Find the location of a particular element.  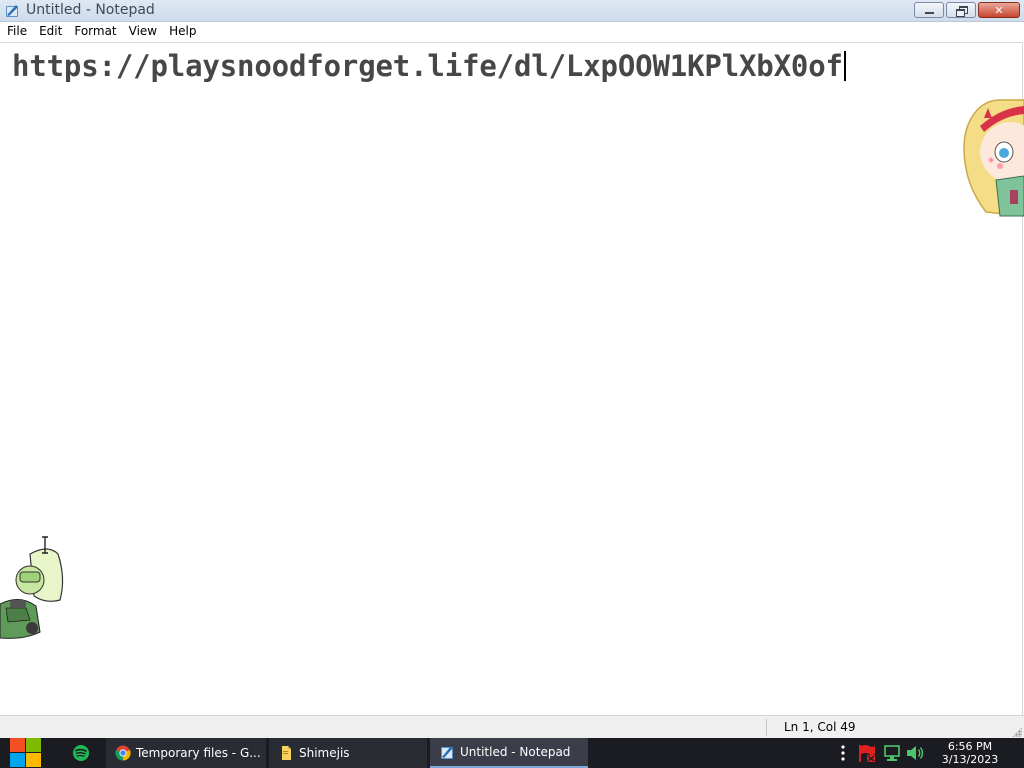

taskbar-item-notepad: Untitled - Notepad is located at coordinates (509, 753).